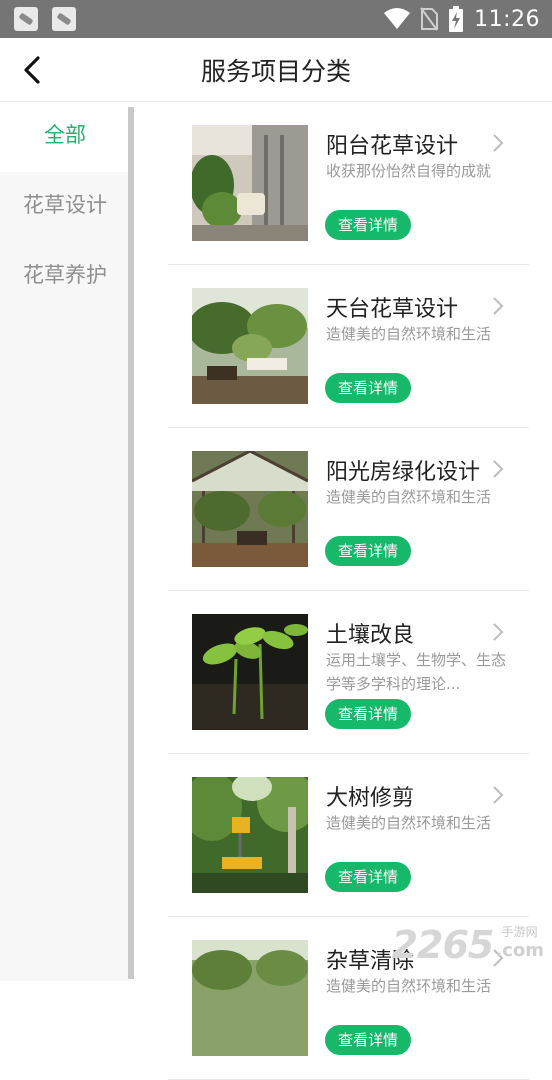  What do you see at coordinates (456, 19) in the screenshot?
I see `battery-charging-icon` at bounding box center [456, 19].